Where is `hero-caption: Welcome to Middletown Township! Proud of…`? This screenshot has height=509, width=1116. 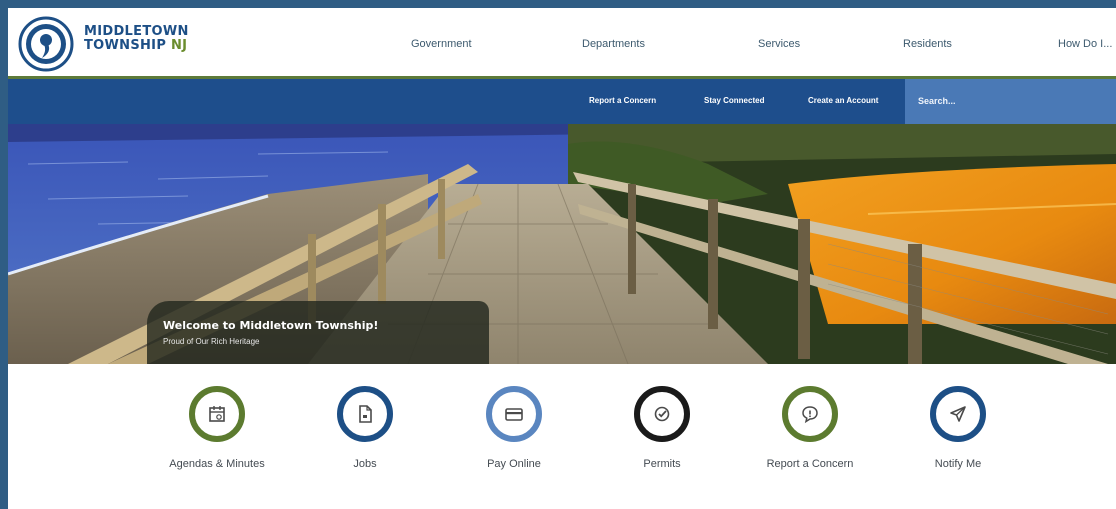
hero-caption: Welcome to Middletown Township! Proud of… is located at coordinates (318, 332).